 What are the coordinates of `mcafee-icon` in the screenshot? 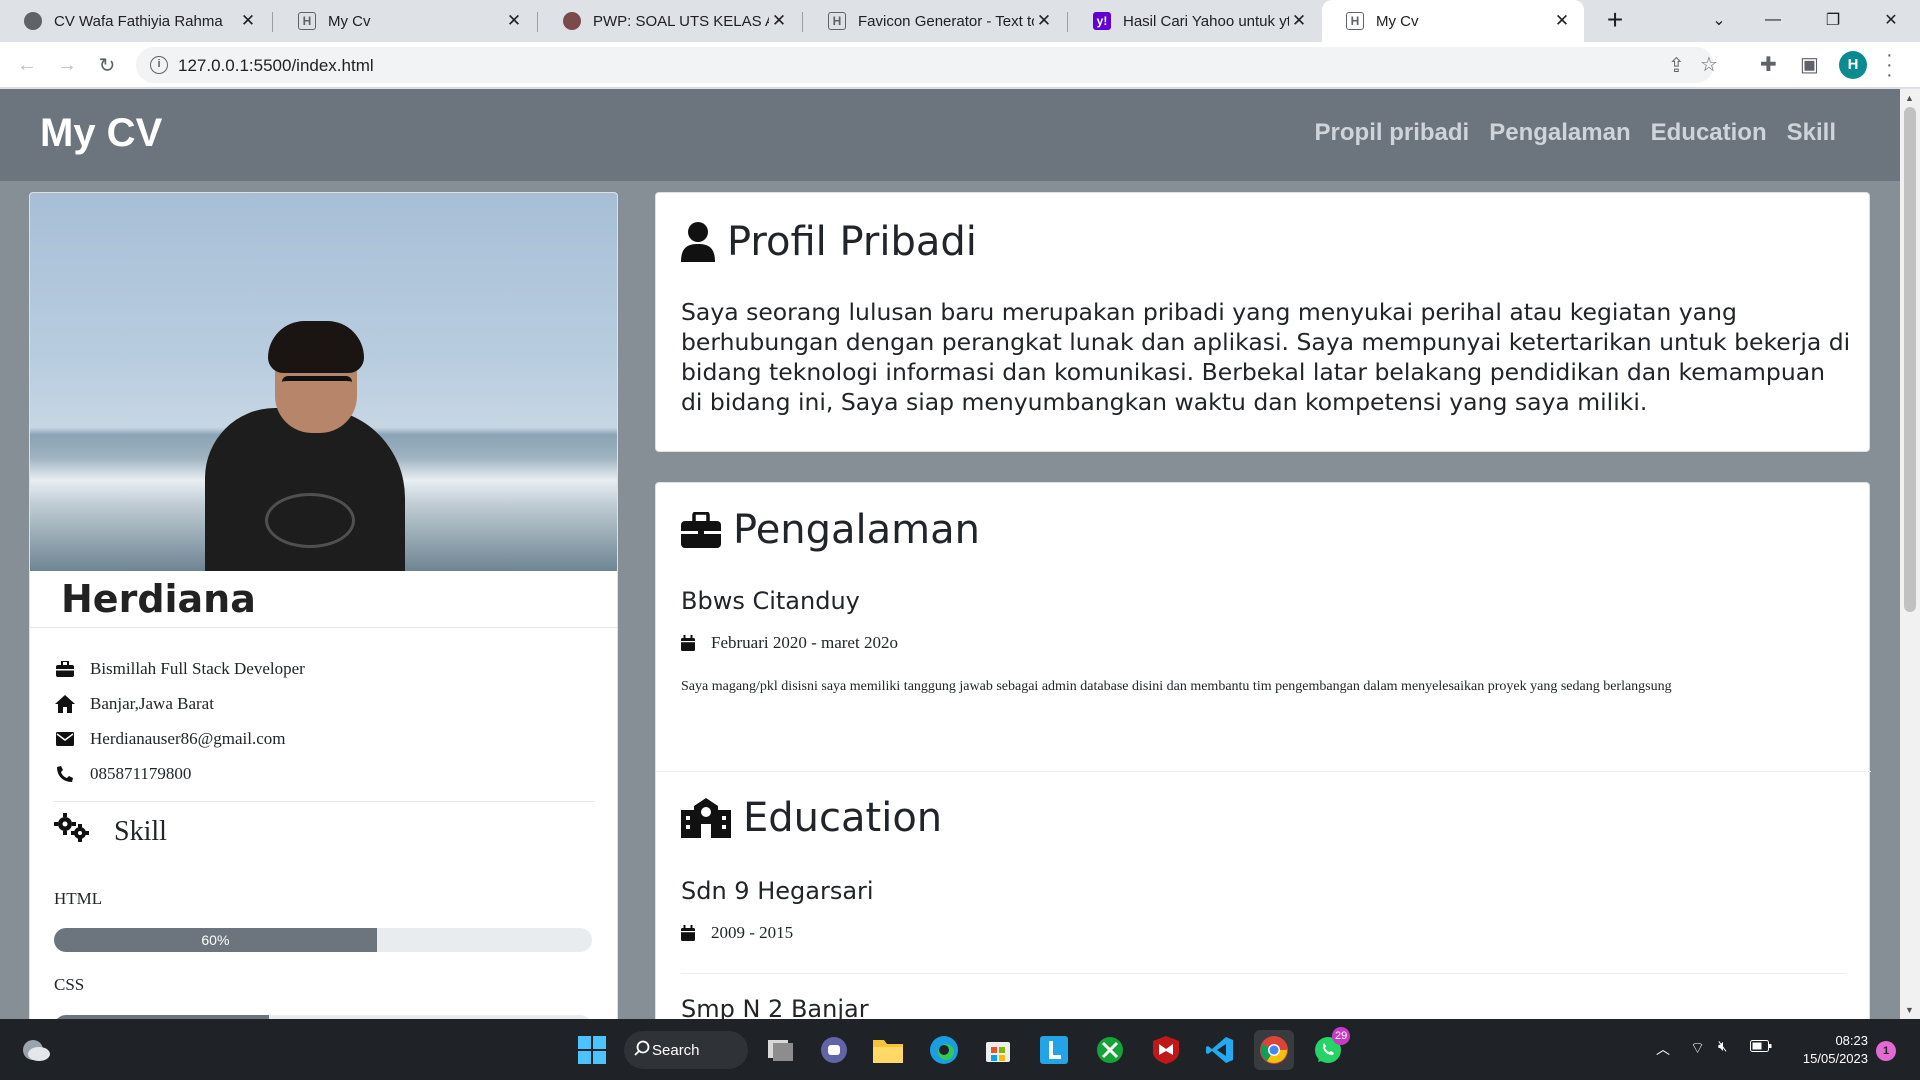 It's located at (1166, 1050).